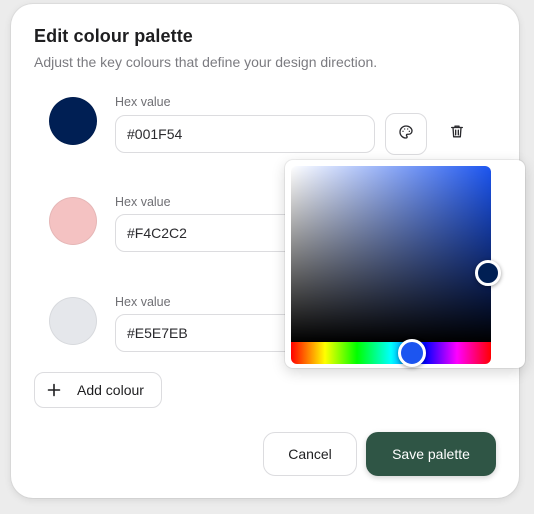 This screenshot has height=514, width=534. I want to click on add-colour-label: Add colour, so click(110, 390).